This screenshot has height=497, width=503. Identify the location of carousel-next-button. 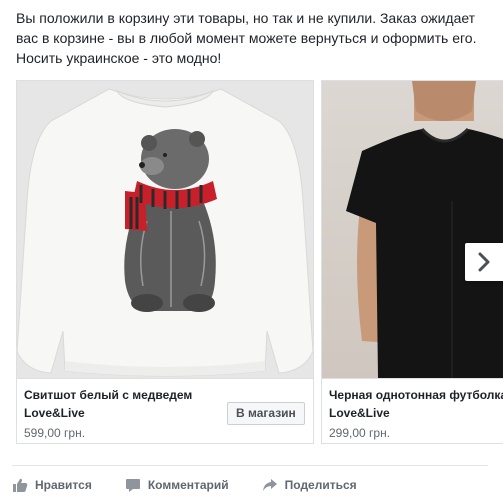
(484, 262).